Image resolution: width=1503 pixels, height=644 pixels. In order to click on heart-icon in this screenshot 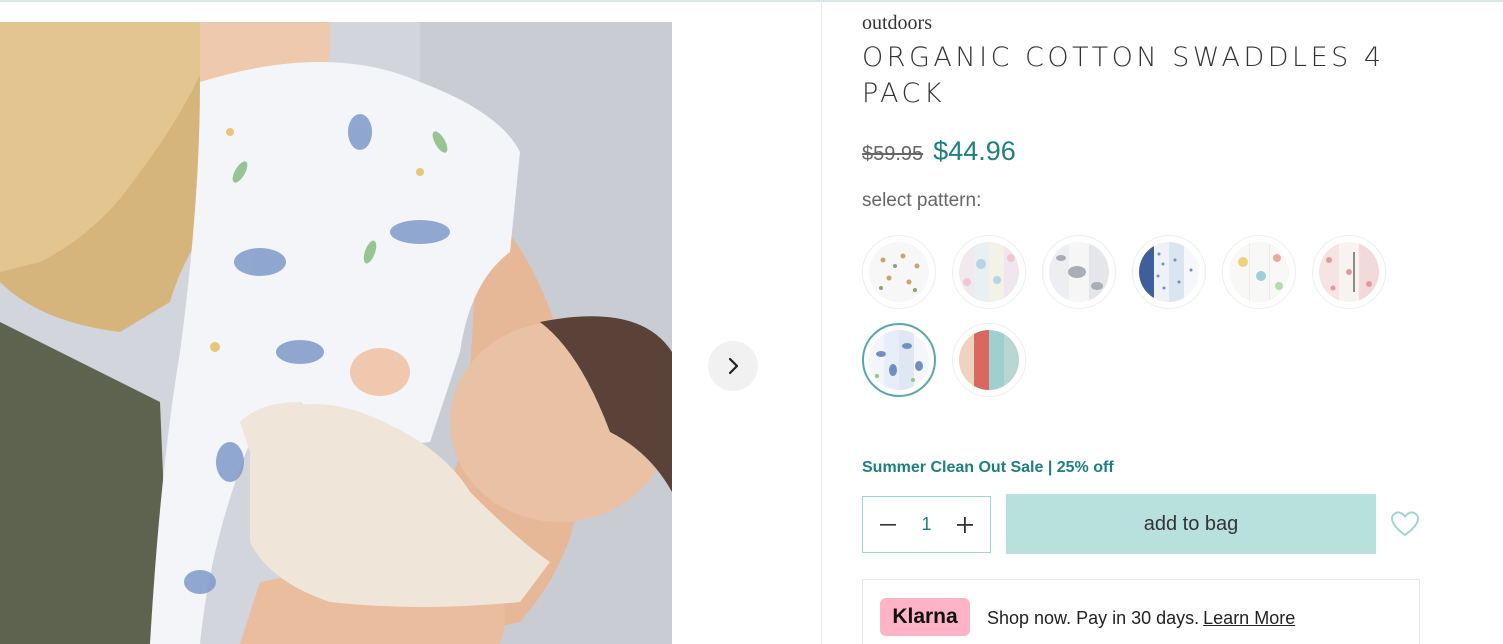, I will do `click(1405, 524)`.